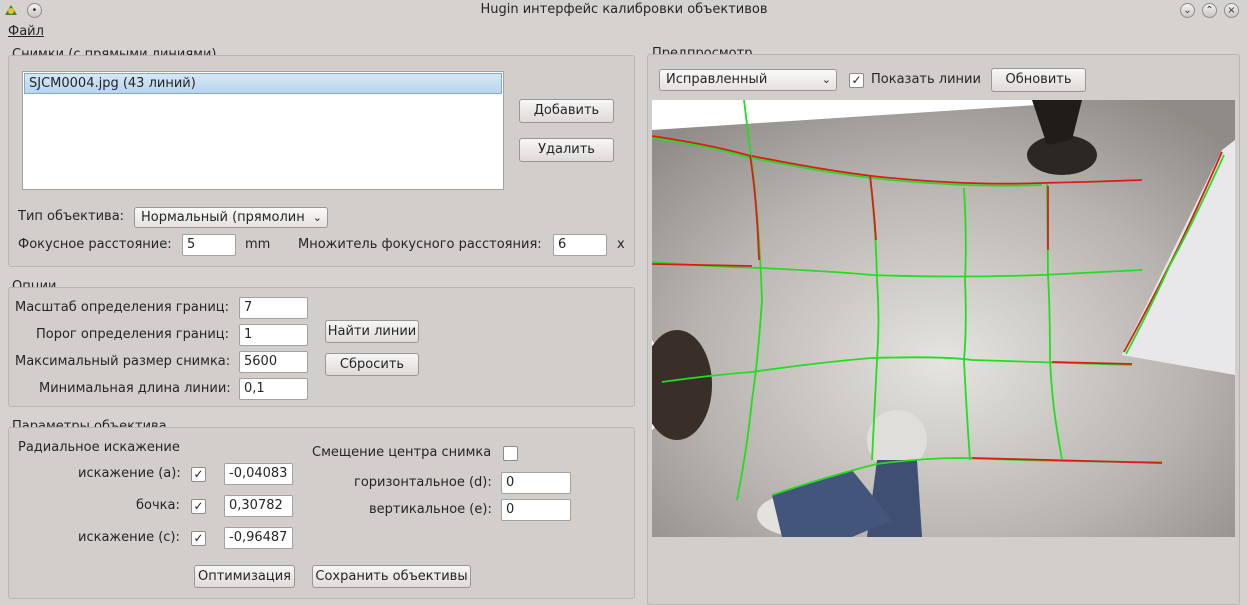 Image resolution: width=1248 pixels, height=605 pixels. What do you see at coordinates (129, 537) in the screenshot?
I see `distortion-c-label: искажение (c):` at bounding box center [129, 537].